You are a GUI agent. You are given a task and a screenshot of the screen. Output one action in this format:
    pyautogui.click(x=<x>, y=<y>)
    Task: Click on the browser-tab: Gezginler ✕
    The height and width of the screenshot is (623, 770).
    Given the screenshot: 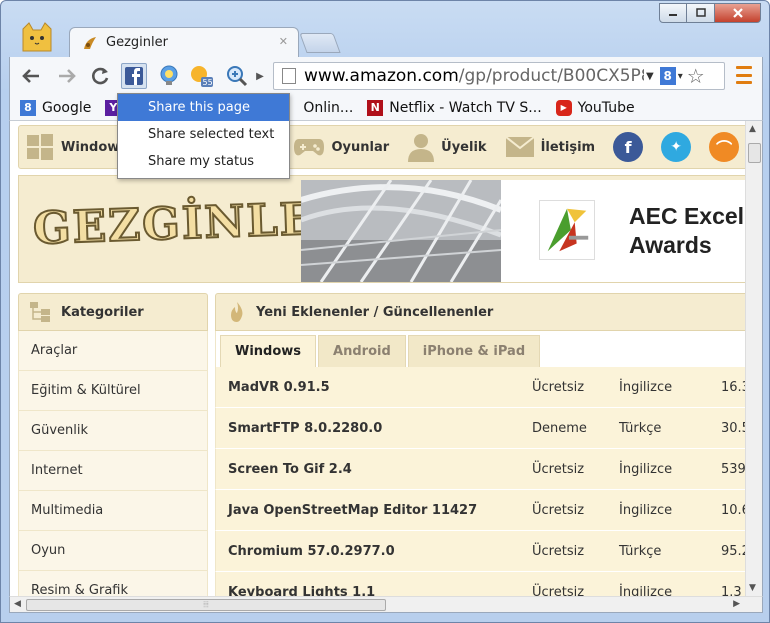 What is the action you would take?
    pyautogui.click(x=184, y=42)
    